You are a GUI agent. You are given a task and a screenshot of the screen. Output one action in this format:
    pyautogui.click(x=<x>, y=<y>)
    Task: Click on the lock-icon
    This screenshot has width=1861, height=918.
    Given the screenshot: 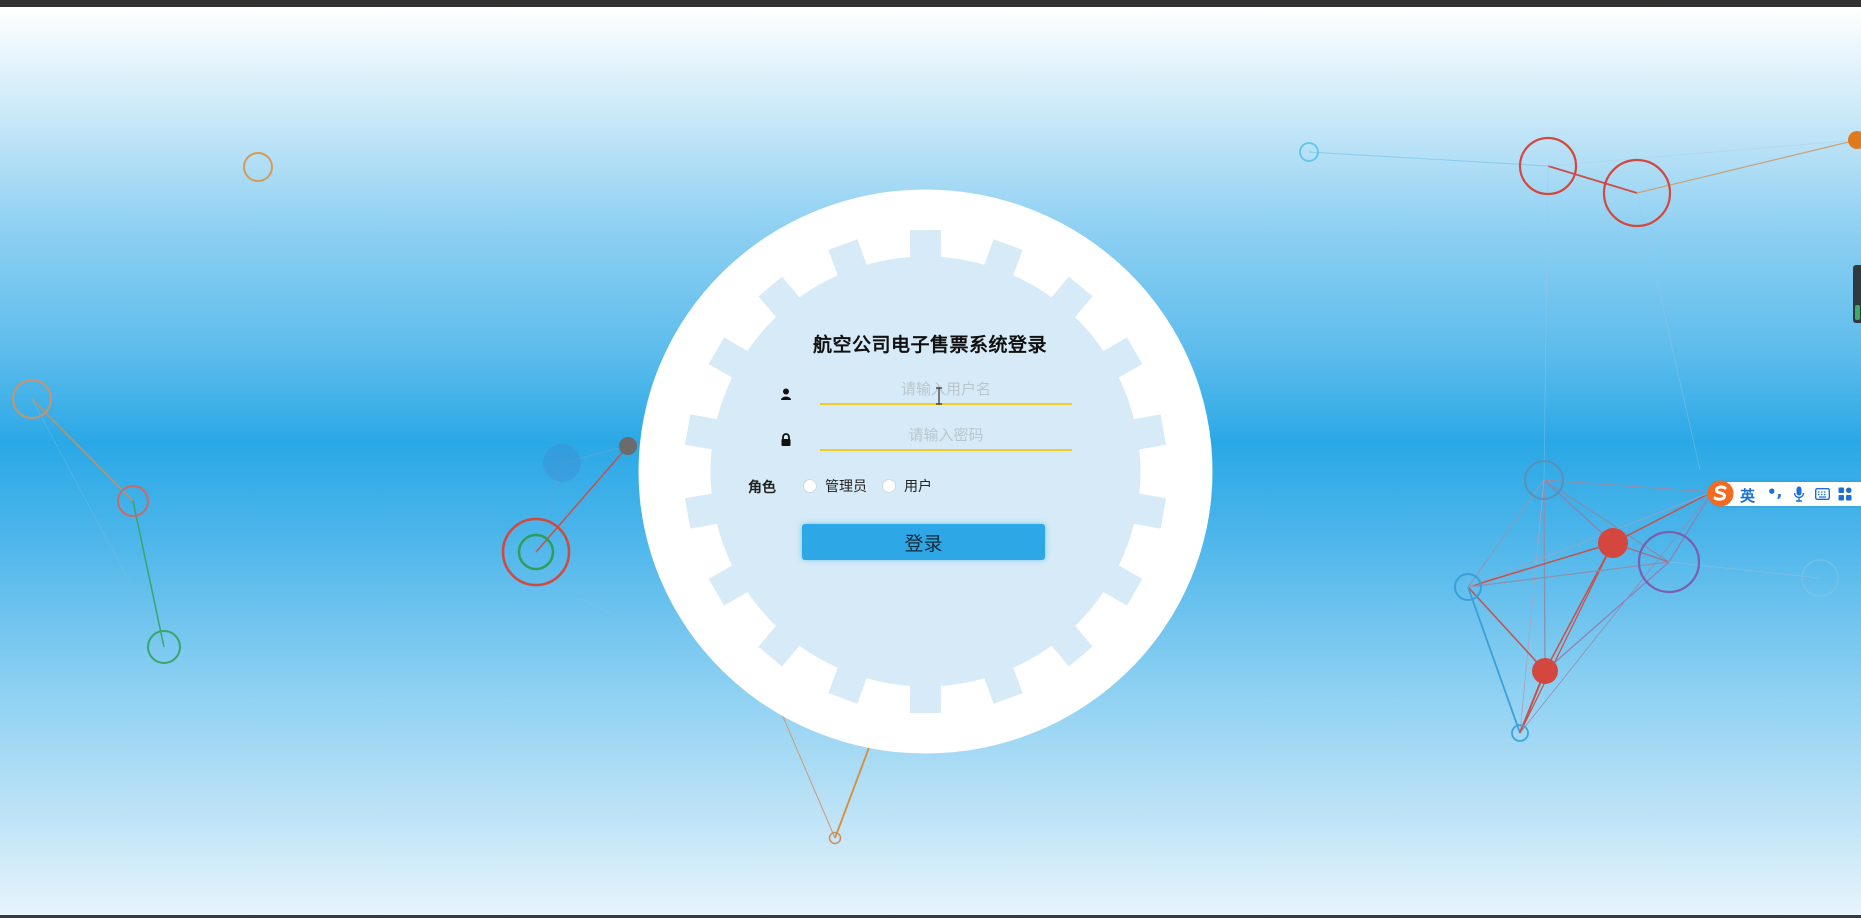 What is the action you would take?
    pyautogui.click(x=786, y=439)
    